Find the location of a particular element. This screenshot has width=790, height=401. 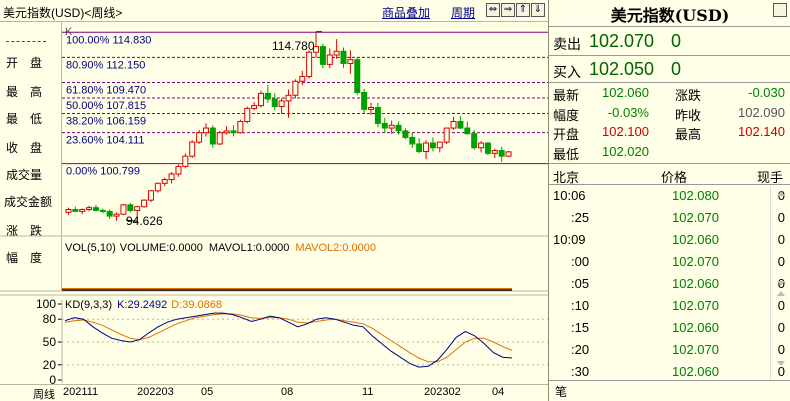

overlay-commodity-link: 商品叠加 is located at coordinates (406, 12).